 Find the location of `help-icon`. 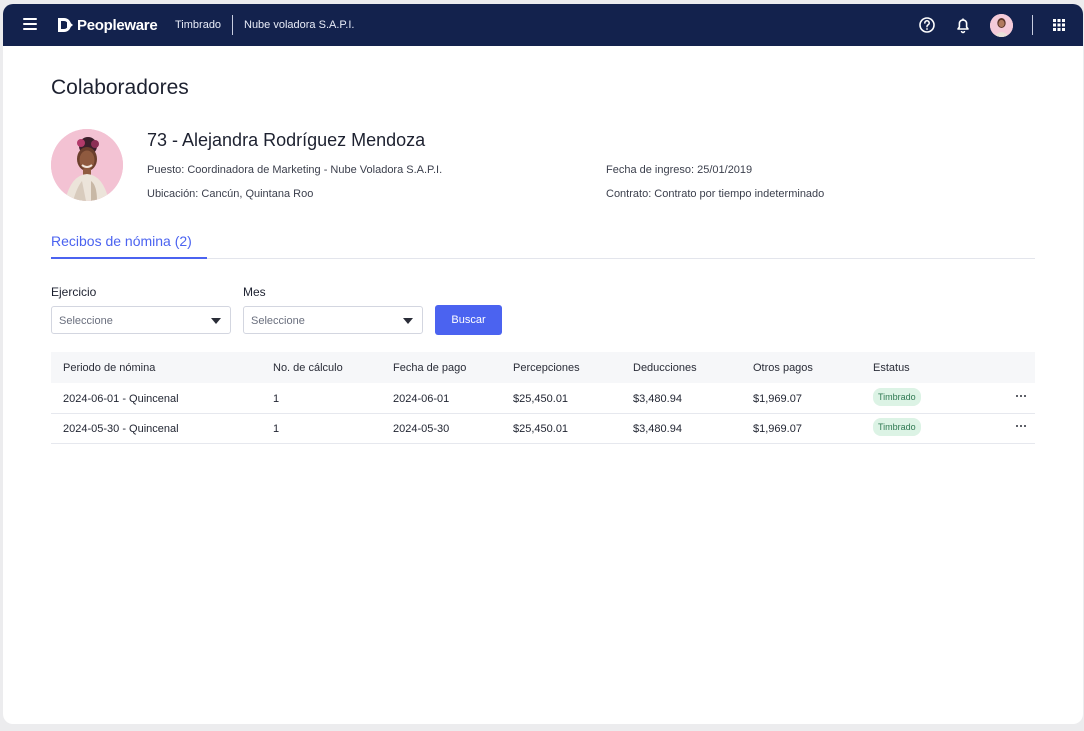

help-icon is located at coordinates (927, 25).